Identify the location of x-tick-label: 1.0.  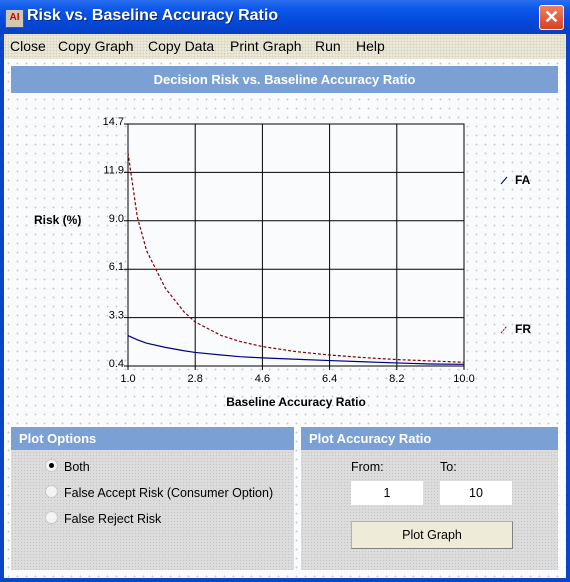
(127, 379).